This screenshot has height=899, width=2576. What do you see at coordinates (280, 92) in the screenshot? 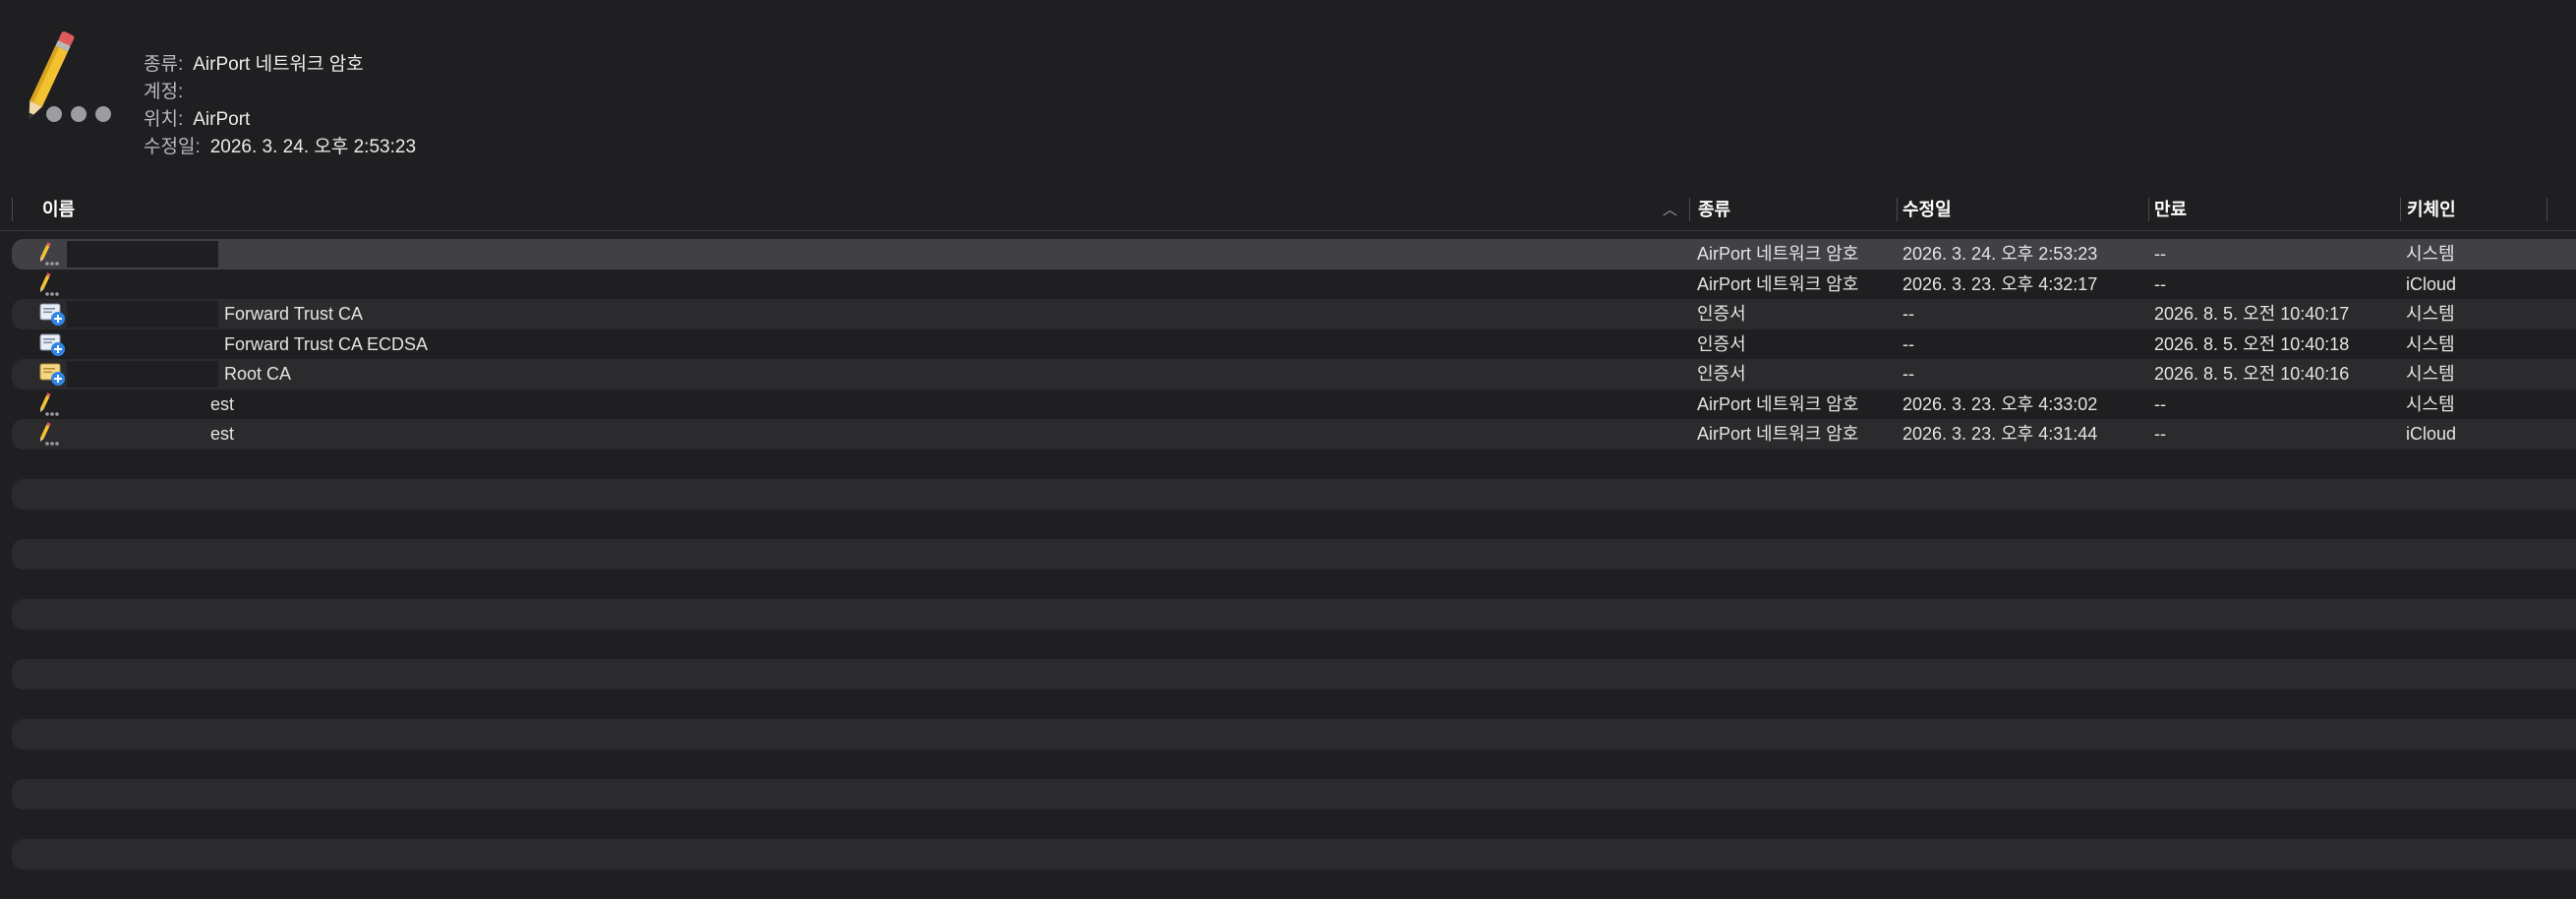
I see `info-account: 계정:` at bounding box center [280, 92].